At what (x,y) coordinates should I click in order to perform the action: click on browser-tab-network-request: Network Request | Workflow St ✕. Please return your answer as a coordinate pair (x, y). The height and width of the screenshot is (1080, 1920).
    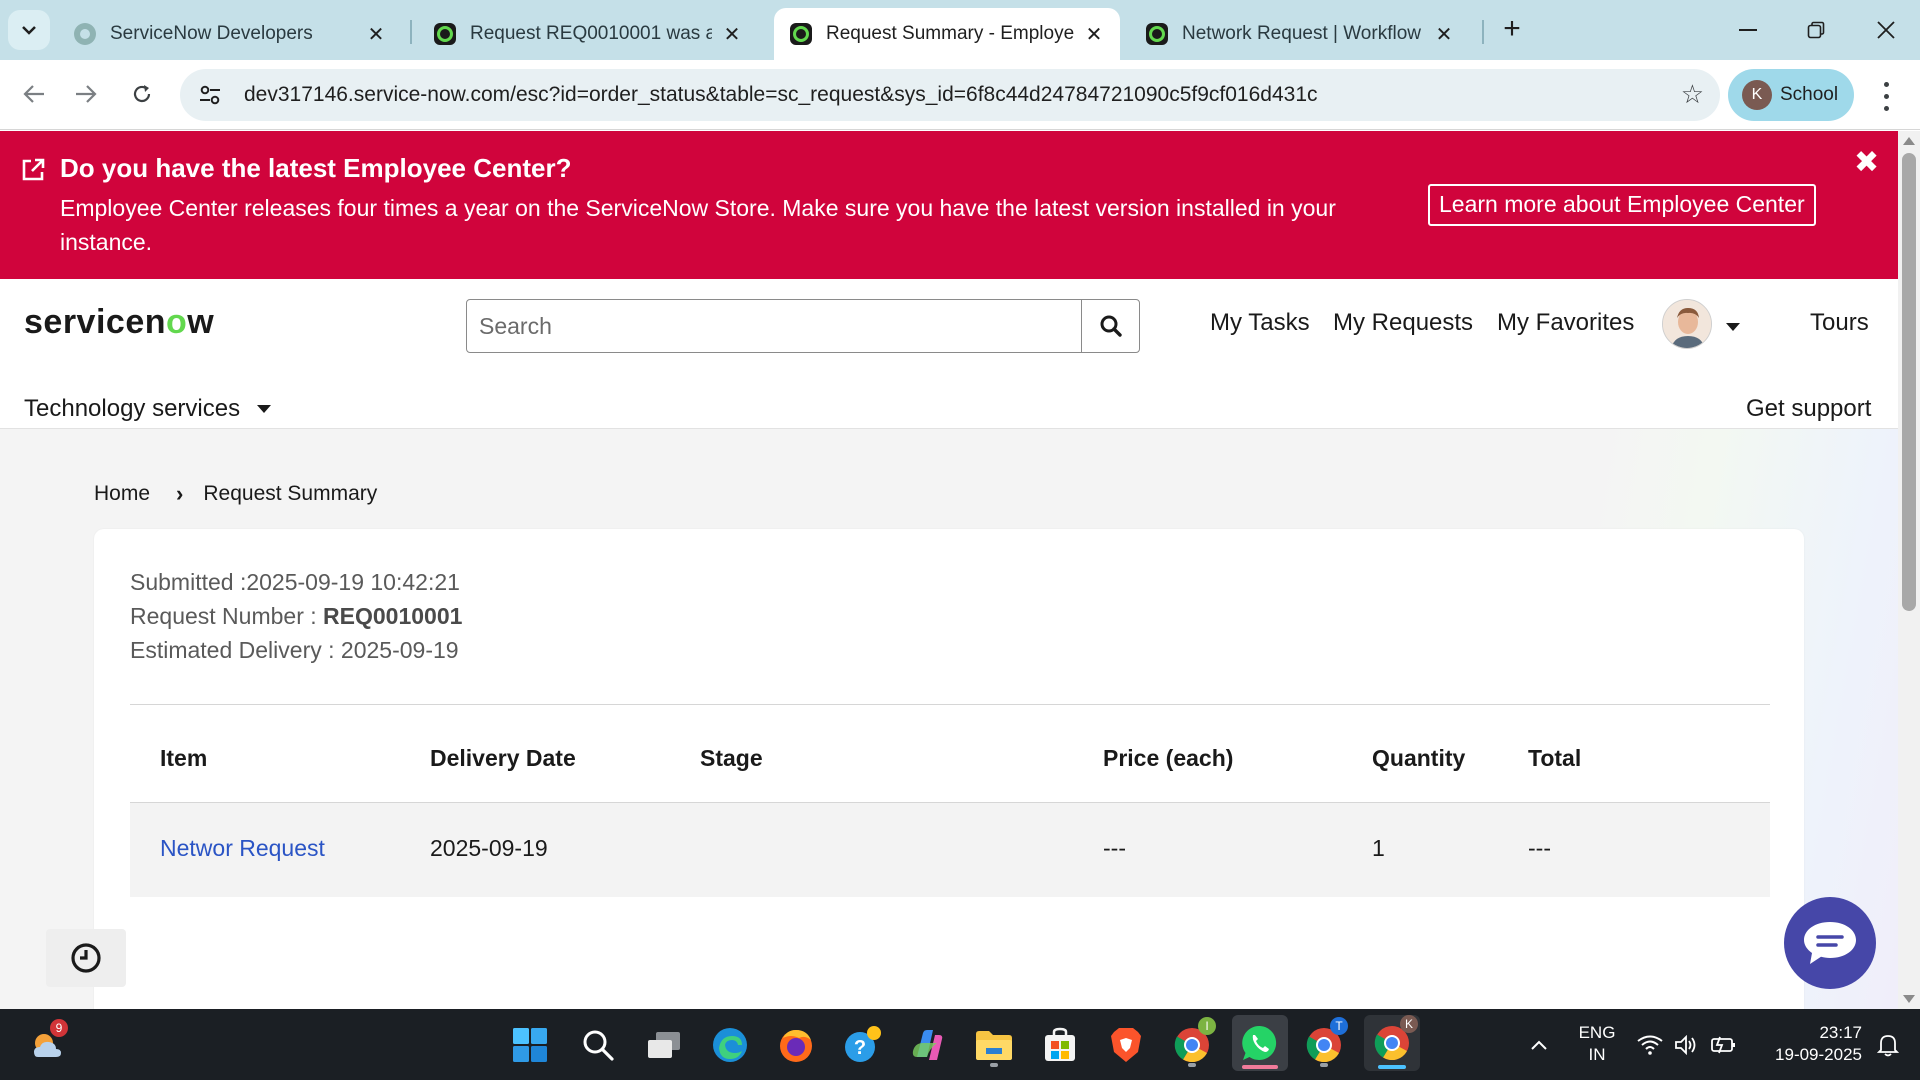
    Looking at the image, I should click on (1300, 34).